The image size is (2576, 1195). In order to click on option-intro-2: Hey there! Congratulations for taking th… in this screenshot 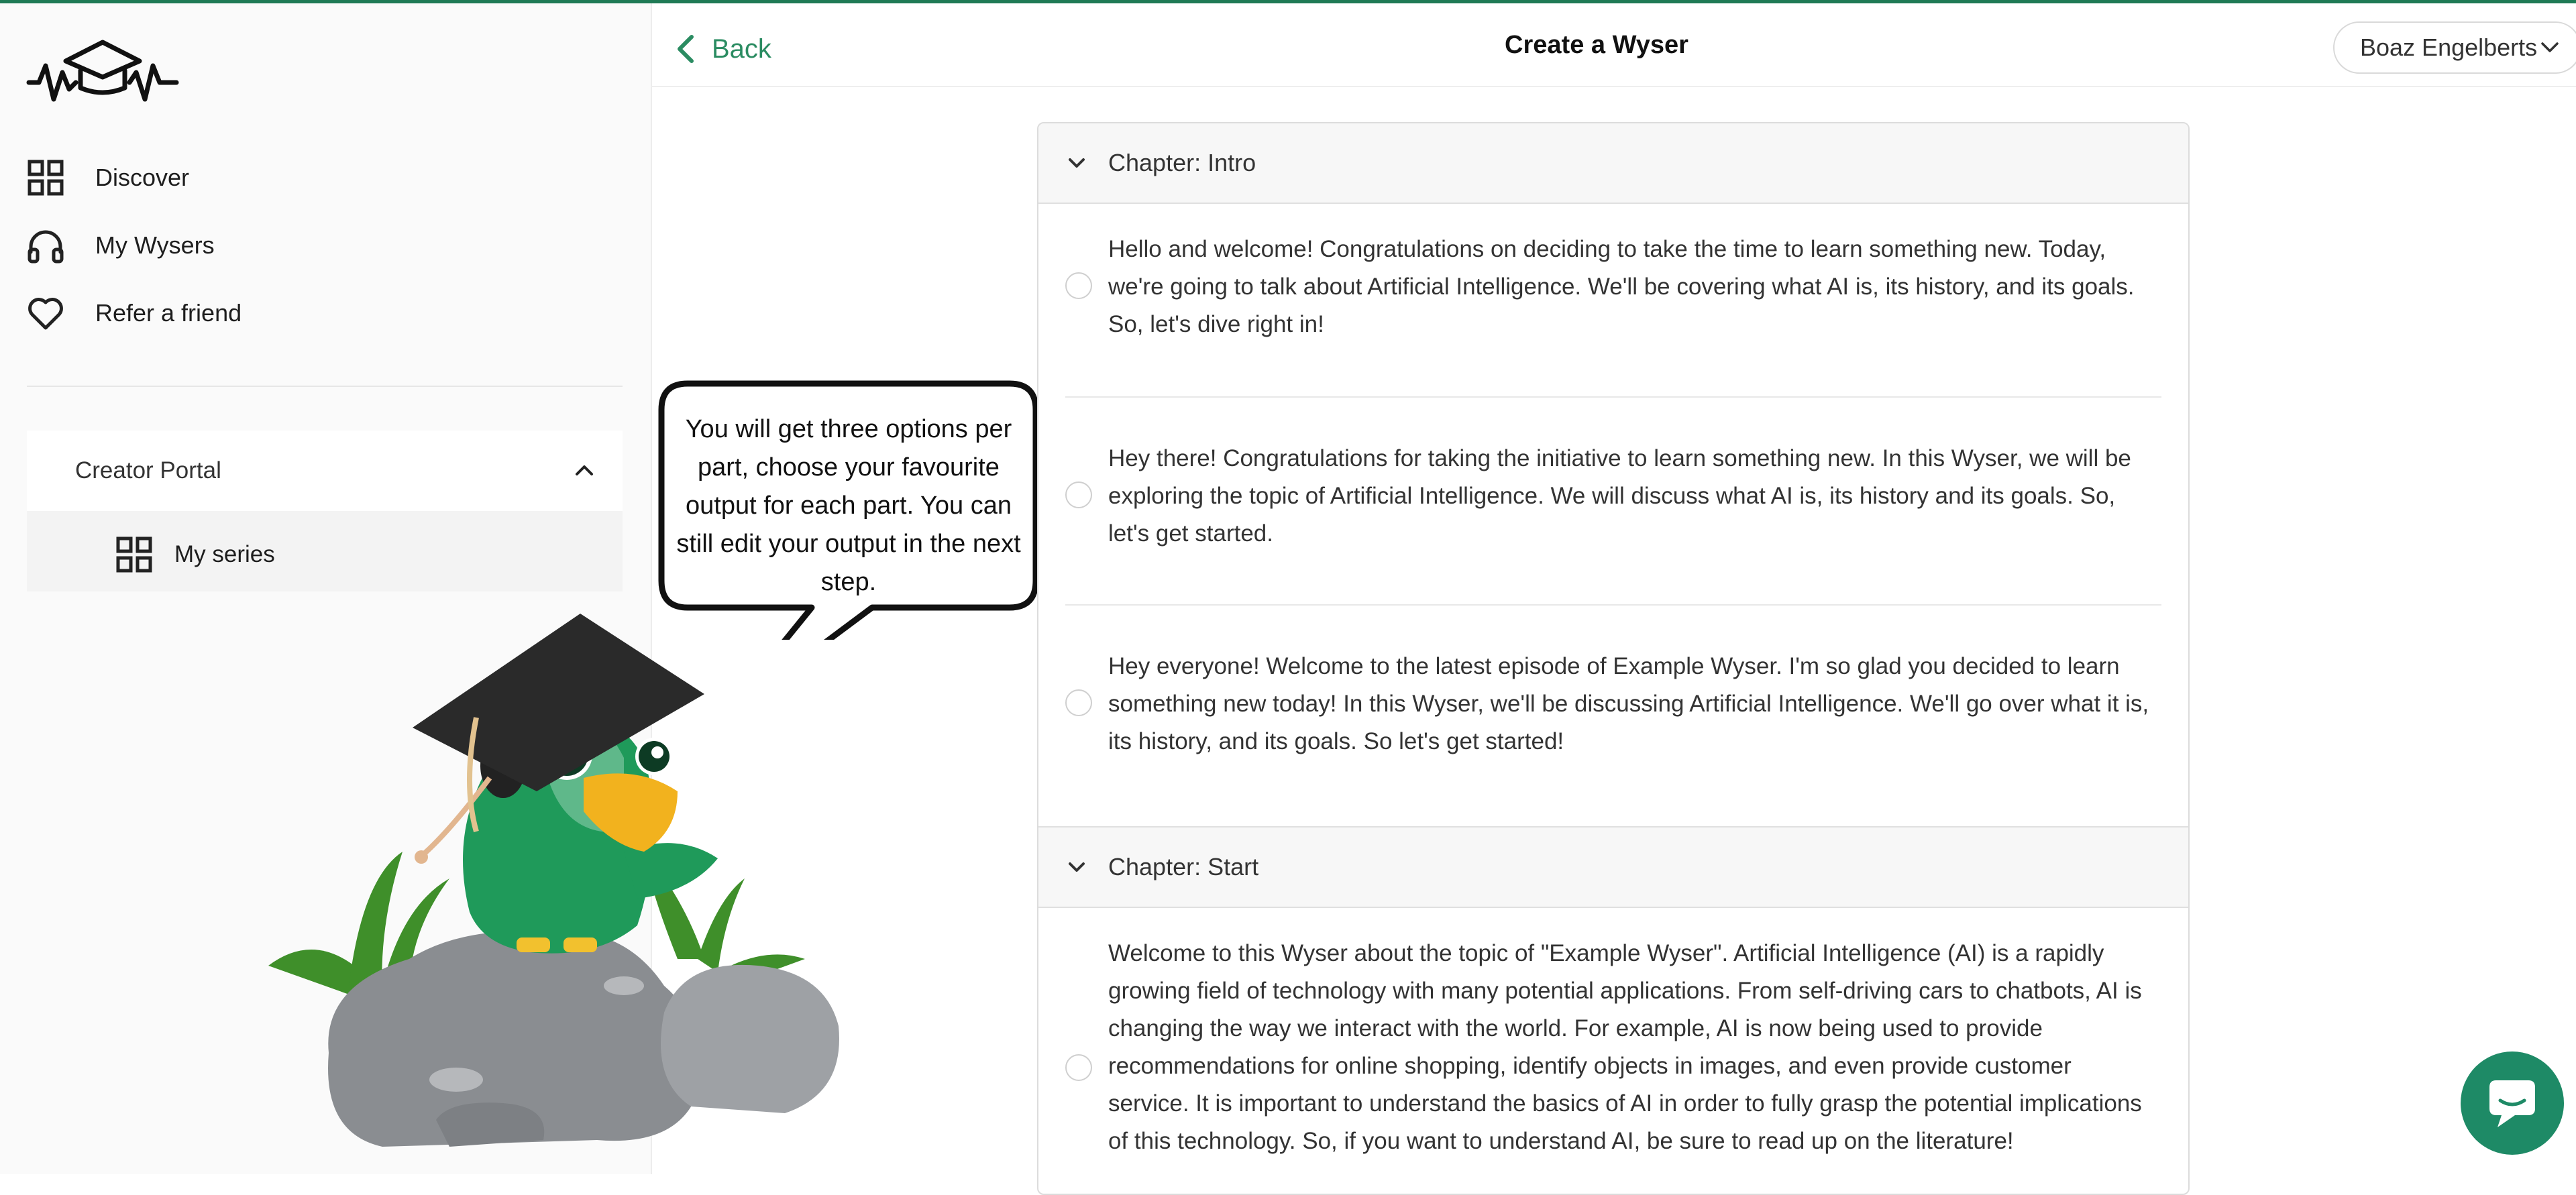, I will do `click(1613, 497)`.